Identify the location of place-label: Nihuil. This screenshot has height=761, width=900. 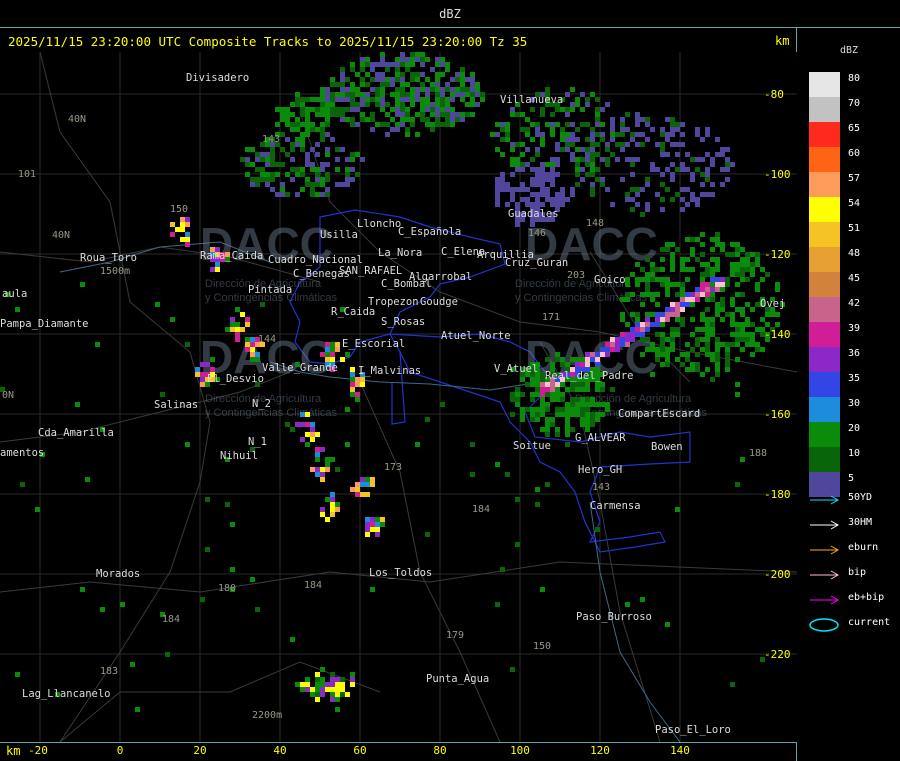
(239, 456).